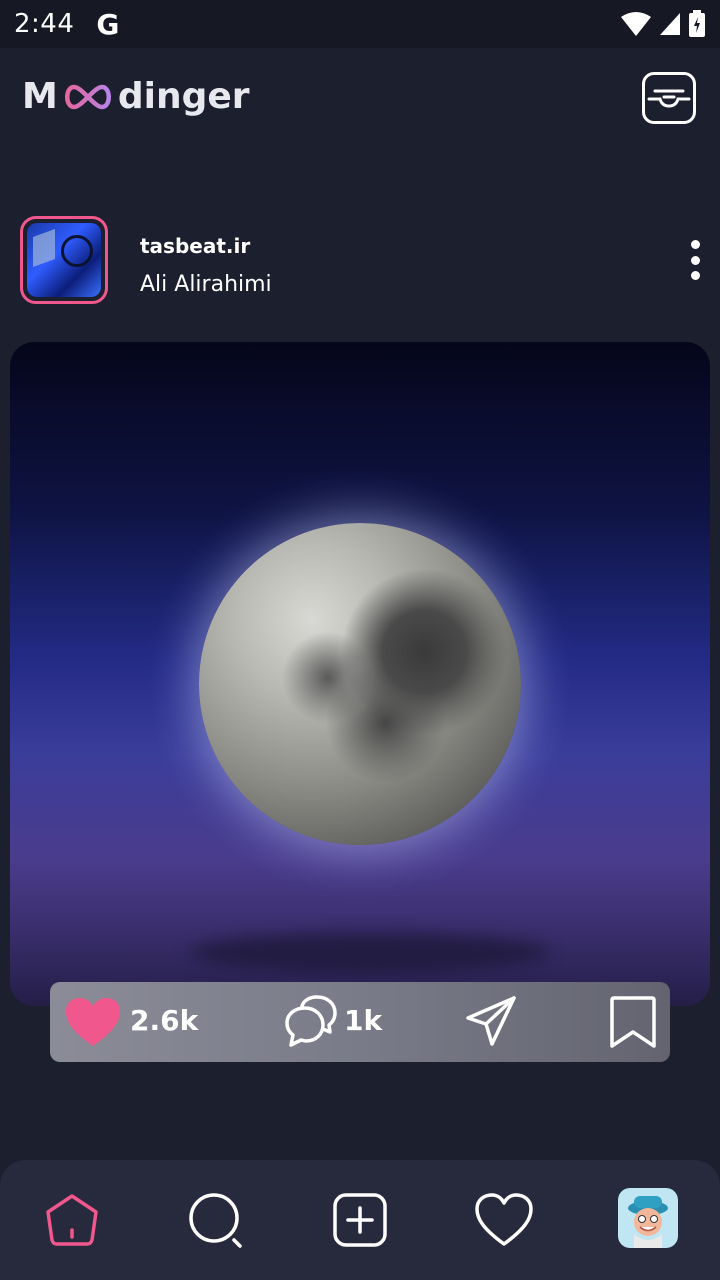 This screenshot has width=720, height=1280. Describe the element at coordinates (360, 24) in the screenshot. I see `status-bar: 2:44 G` at that location.